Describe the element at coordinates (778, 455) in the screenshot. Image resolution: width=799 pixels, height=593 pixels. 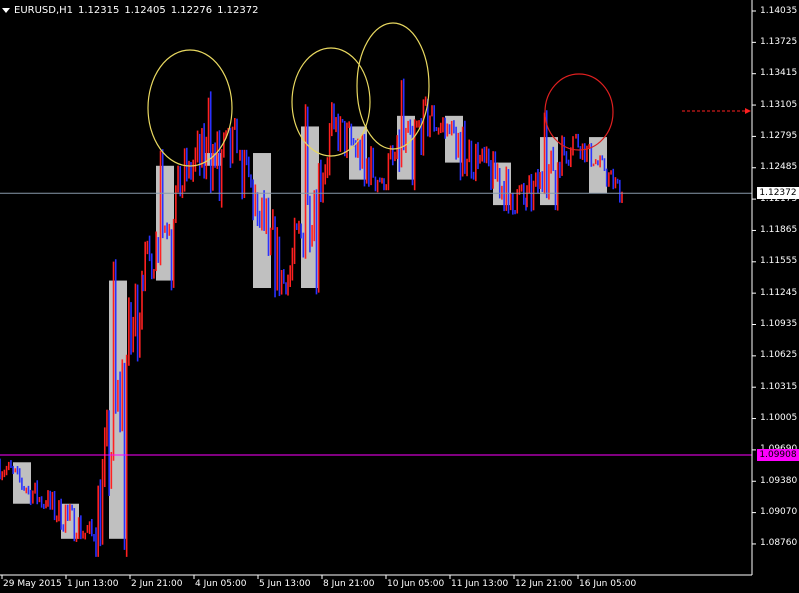
I see `level-price-box: 1.09908` at that location.